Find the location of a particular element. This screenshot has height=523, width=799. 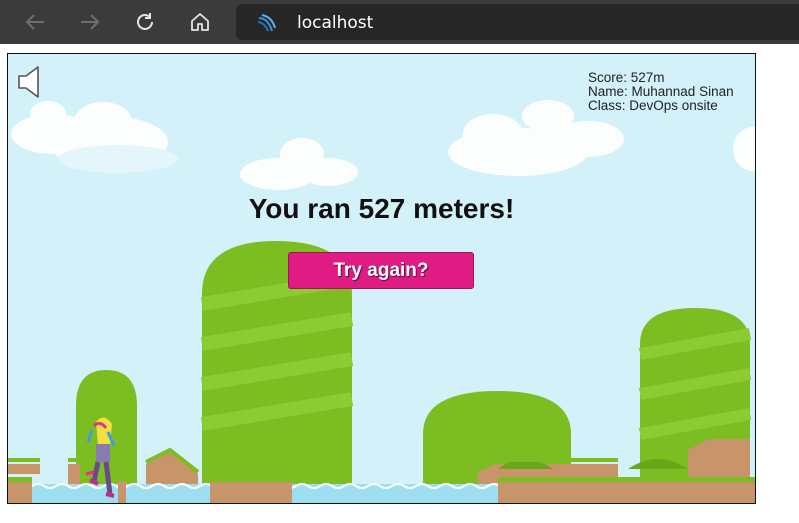

score-text: Score: 527m is located at coordinates (626, 77).